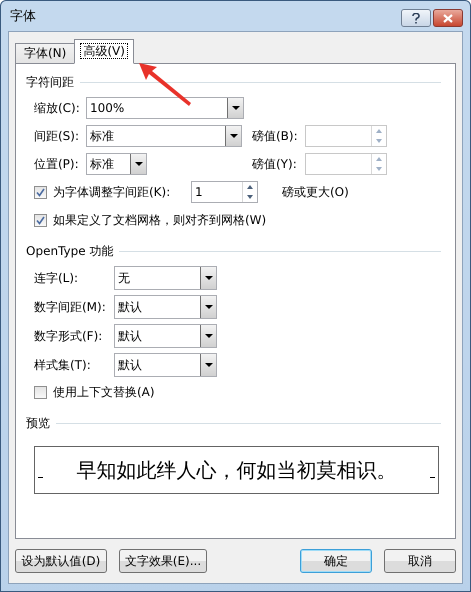  What do you see at coordinates (61, 561) in the screenshot?
I see `dialog-button: 设为默认值(D)` at bounding box center [61, 561].